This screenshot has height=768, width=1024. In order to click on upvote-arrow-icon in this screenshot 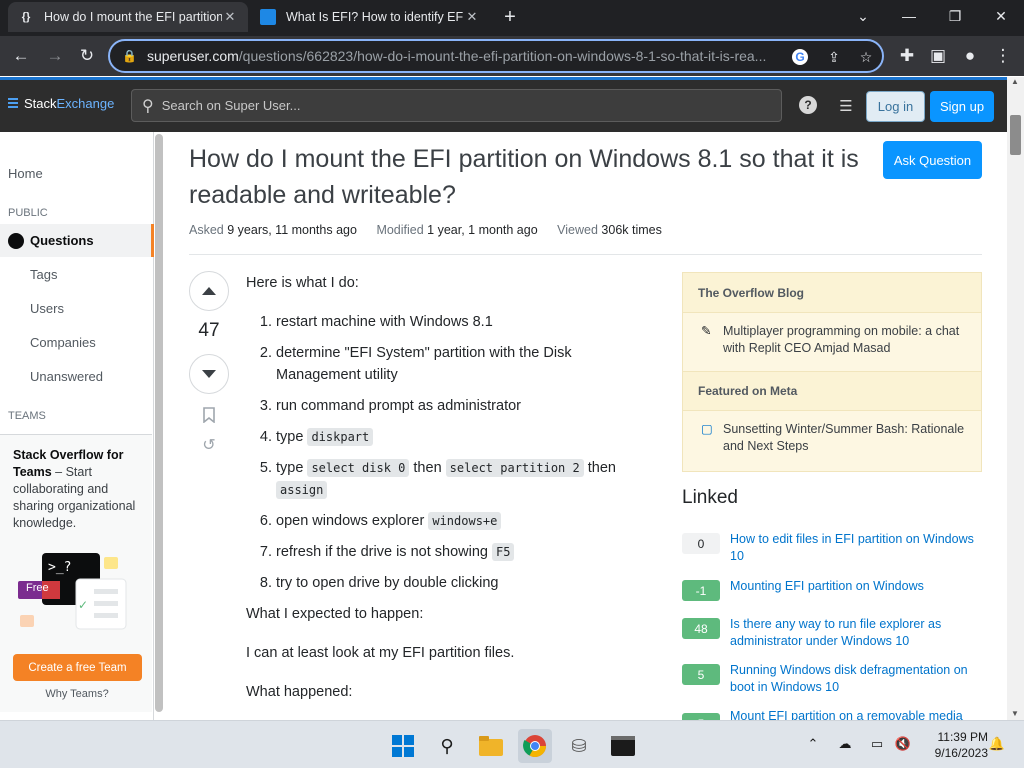, I will do `click(209, 291)`.